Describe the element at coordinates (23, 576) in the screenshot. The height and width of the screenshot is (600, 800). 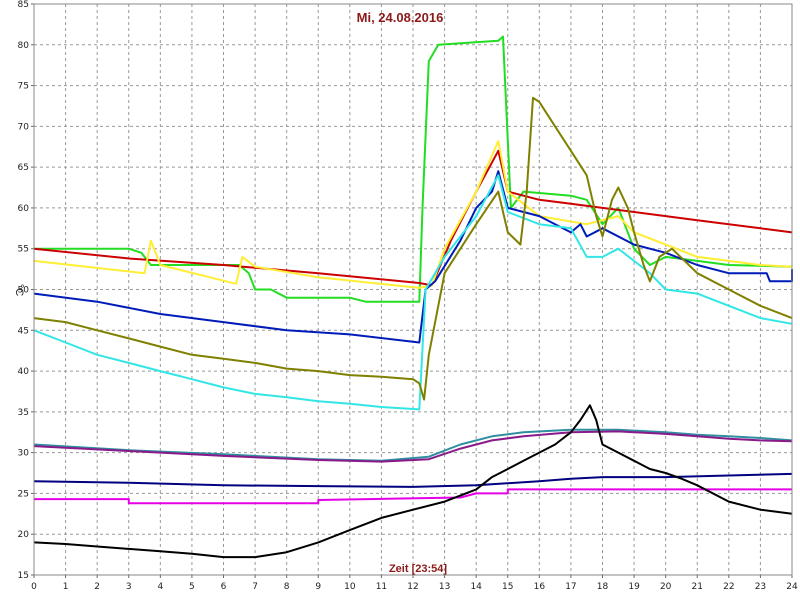
I see `y-tick-label: 15` at that location.